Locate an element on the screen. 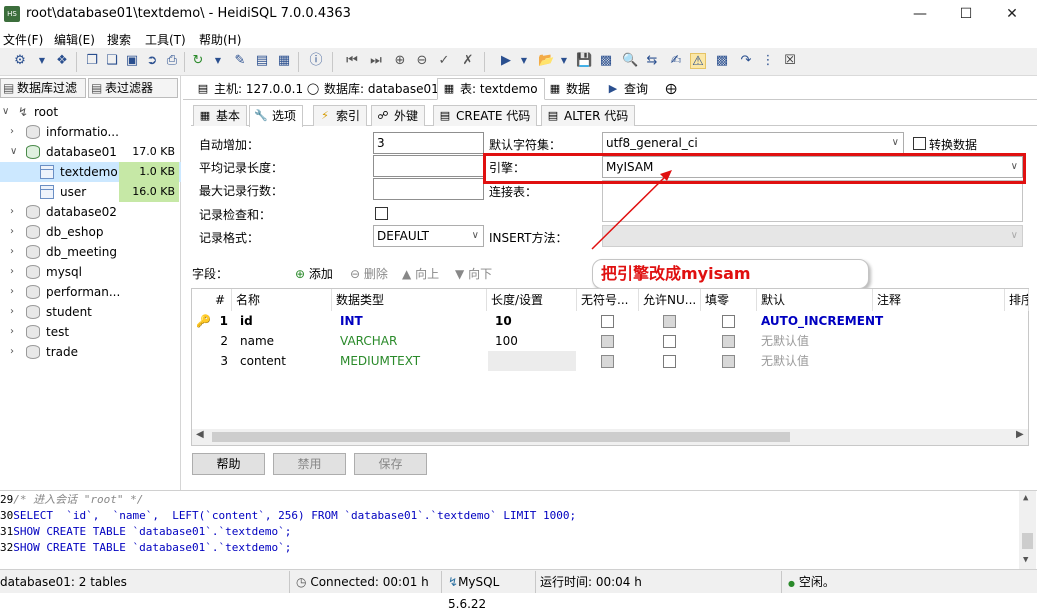  tab-database: ◯ 数据库: database01 is located at coordinates (373, 89).